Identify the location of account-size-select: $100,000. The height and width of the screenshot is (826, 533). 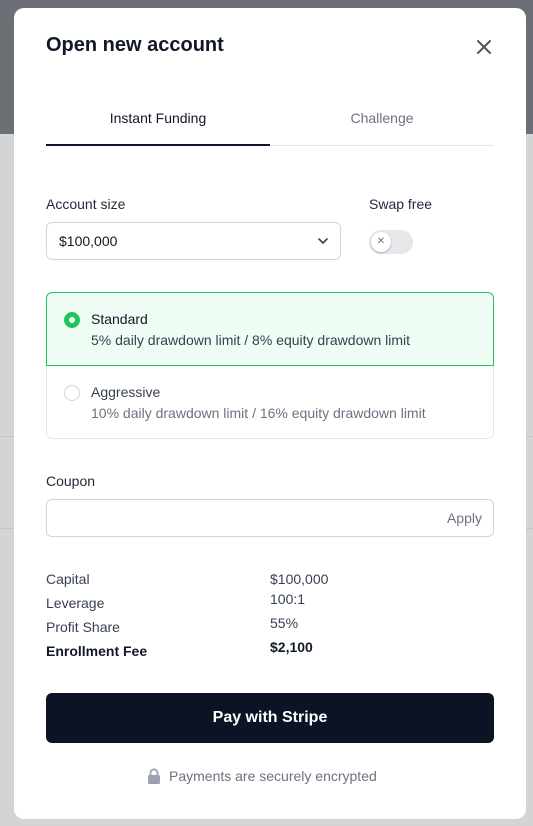
(193, 241).